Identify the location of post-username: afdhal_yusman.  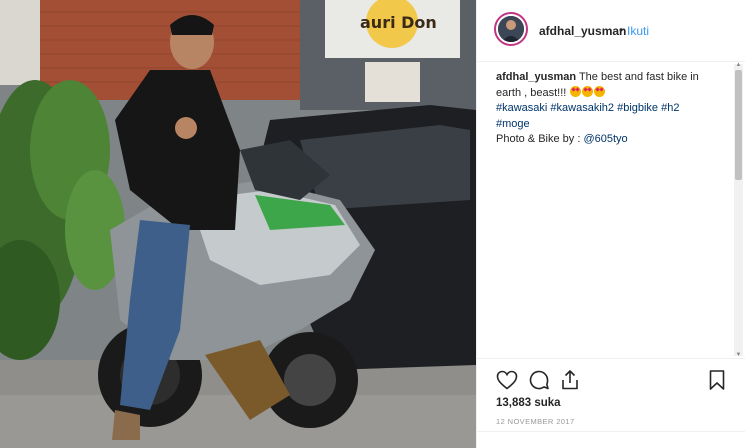
(582, 31).